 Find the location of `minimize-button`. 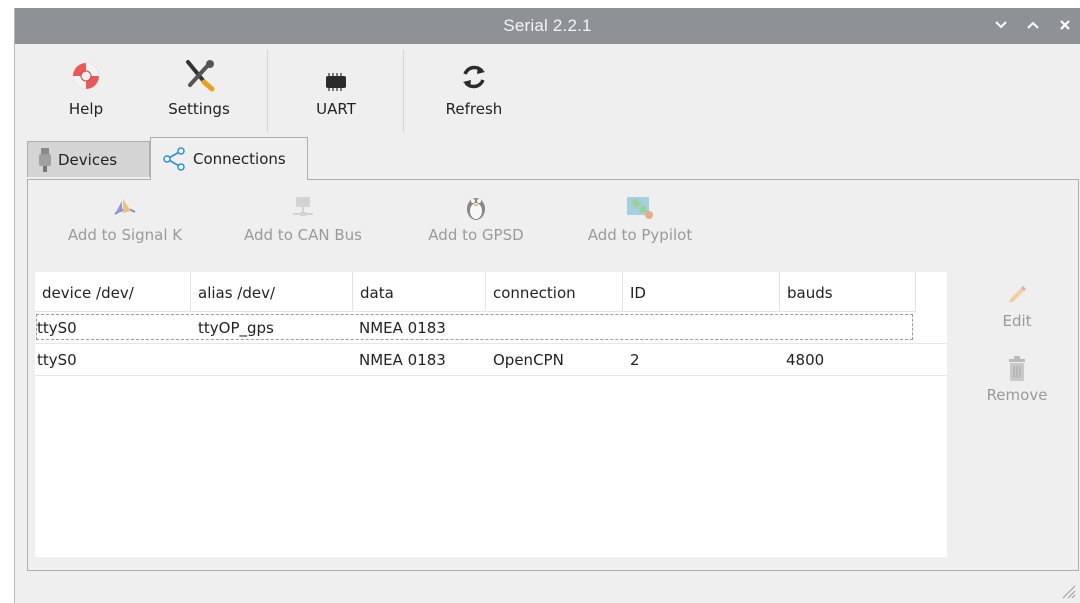

minimize-button is located at coordinates (1001, 25).